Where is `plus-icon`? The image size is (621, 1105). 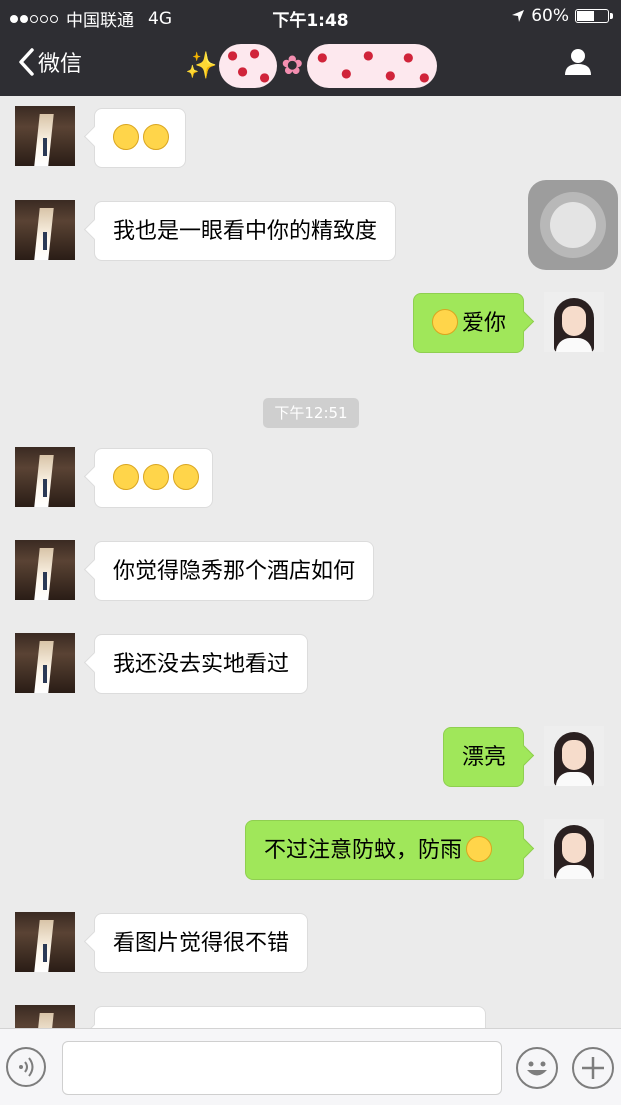 plus-icon is located at coordinates (593, 1068).